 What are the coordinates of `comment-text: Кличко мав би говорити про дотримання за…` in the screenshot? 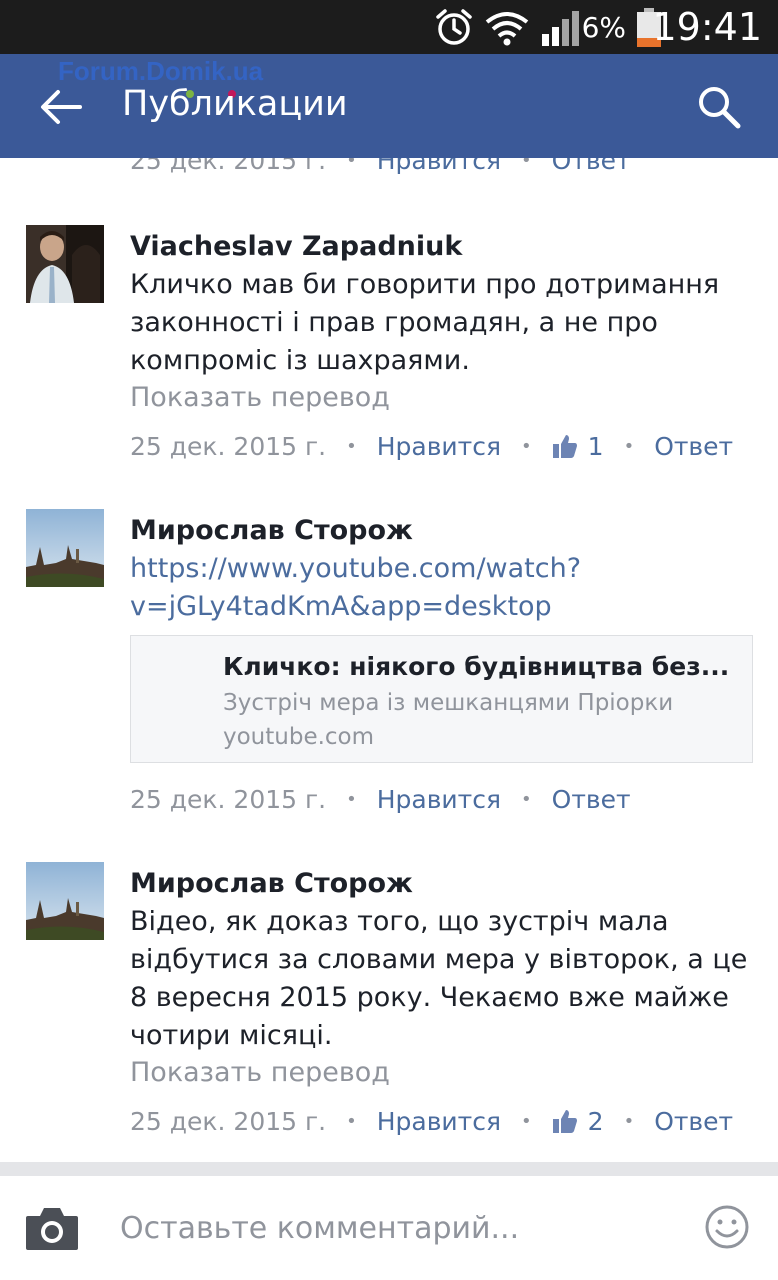 It's located at (425, 322).